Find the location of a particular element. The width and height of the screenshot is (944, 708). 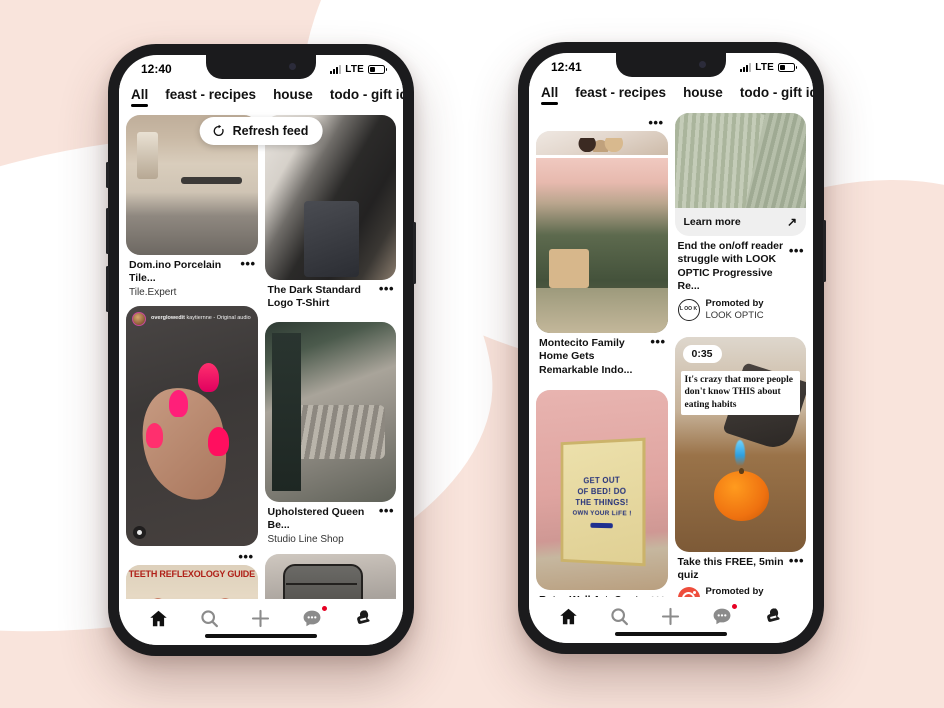

pin-card-top-partial: ••• is located at coordinates (602, 134).